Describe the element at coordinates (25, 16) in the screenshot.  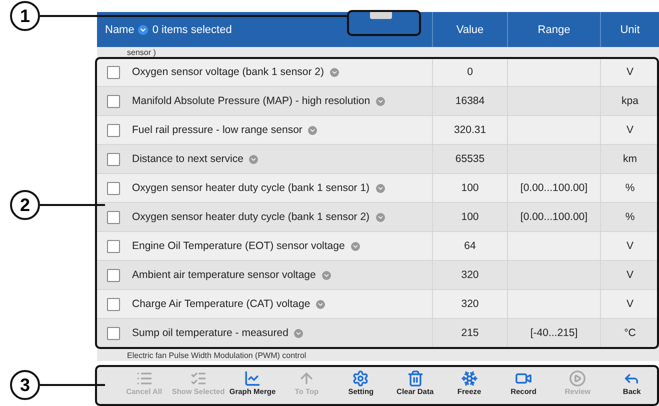
I see `callout-number: 1` at that location.